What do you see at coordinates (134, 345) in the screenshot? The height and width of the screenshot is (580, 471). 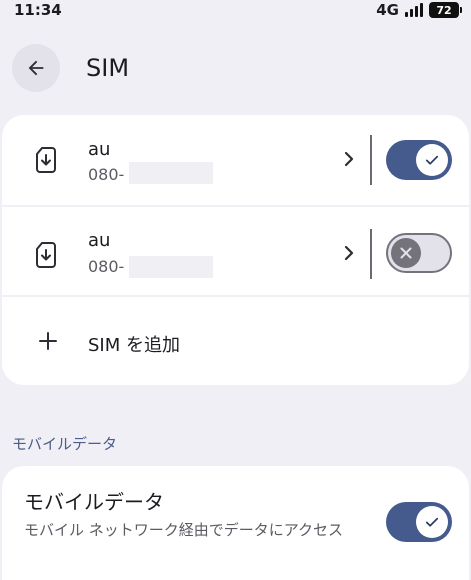 I see `add-sim-label: SIM を追加` at bounding box center [134, 345].